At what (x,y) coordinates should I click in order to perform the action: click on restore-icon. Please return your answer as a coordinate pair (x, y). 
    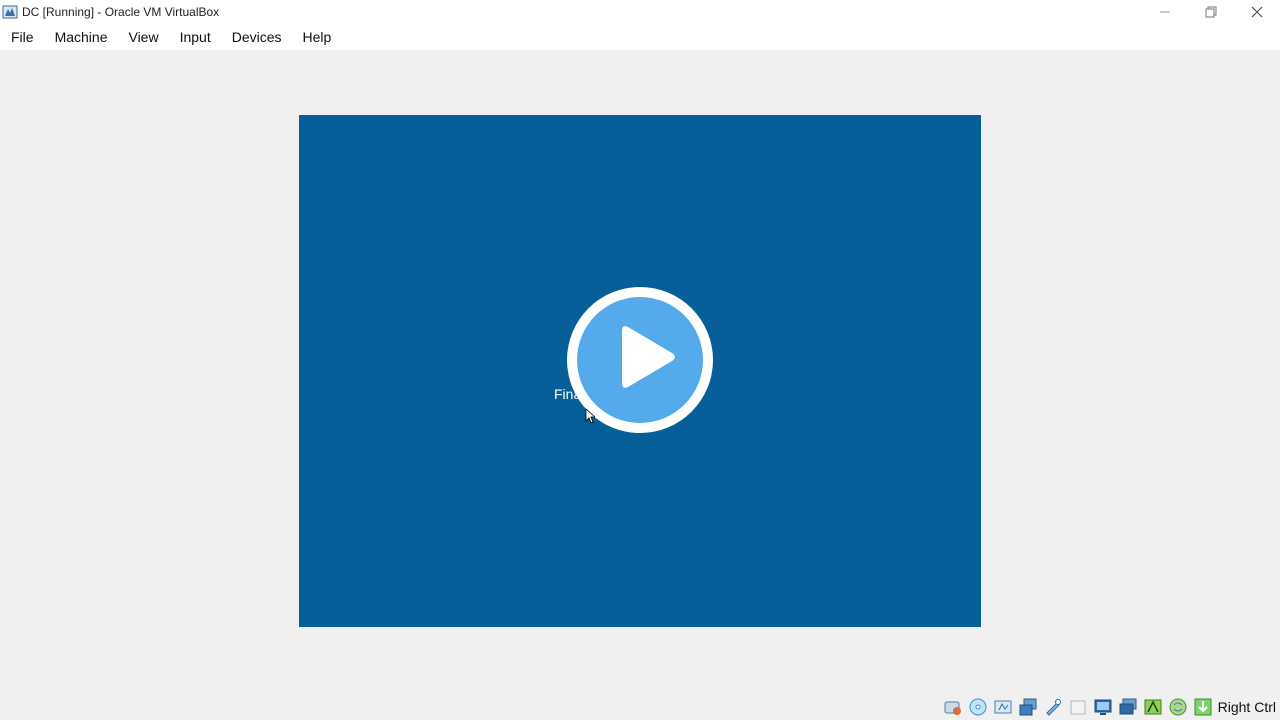
    Looking at the image, I should click on (1211, 12).